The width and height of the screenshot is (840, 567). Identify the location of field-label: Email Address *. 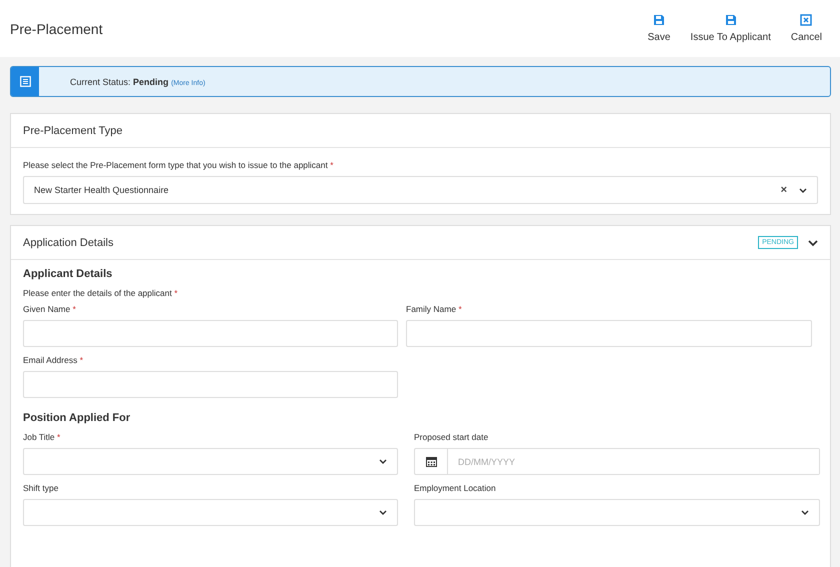
(53, 360).